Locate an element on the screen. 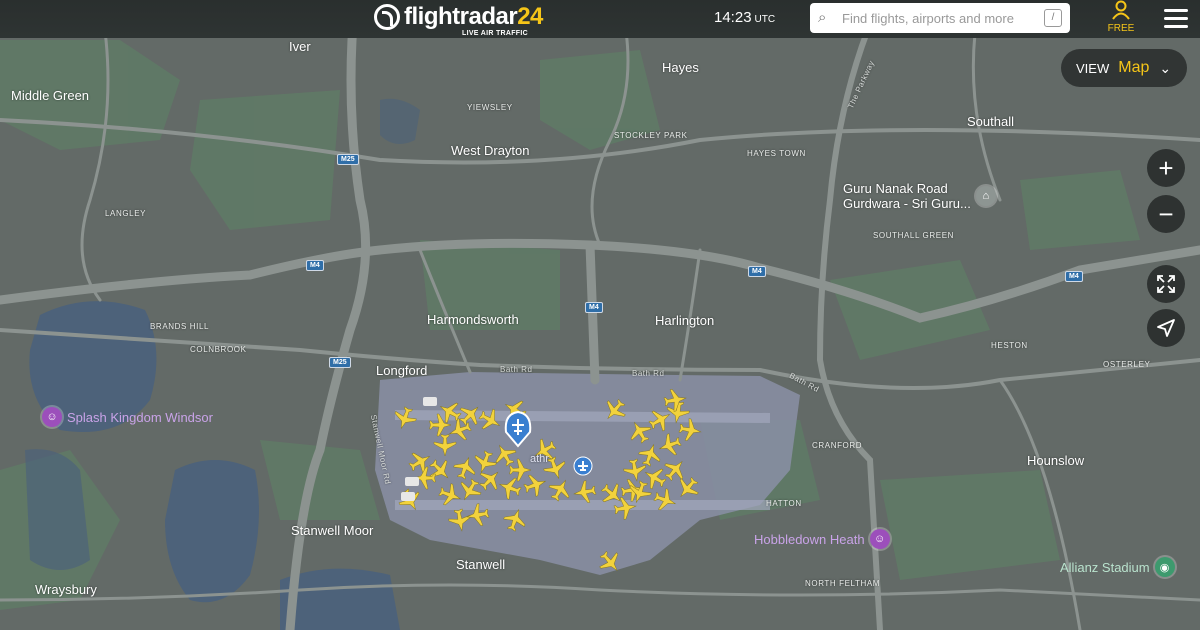 The image size is (1200, 630). utc-clock: 14:23 UTC is located at coordinates (744, 17).